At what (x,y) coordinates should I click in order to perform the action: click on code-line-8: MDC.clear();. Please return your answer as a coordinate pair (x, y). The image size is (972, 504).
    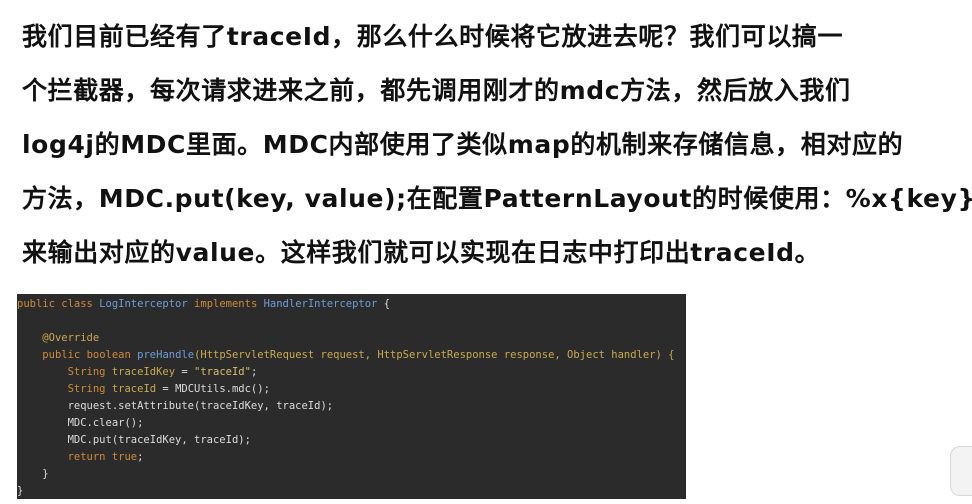
    Looking at the image, I should click on (351, 423).